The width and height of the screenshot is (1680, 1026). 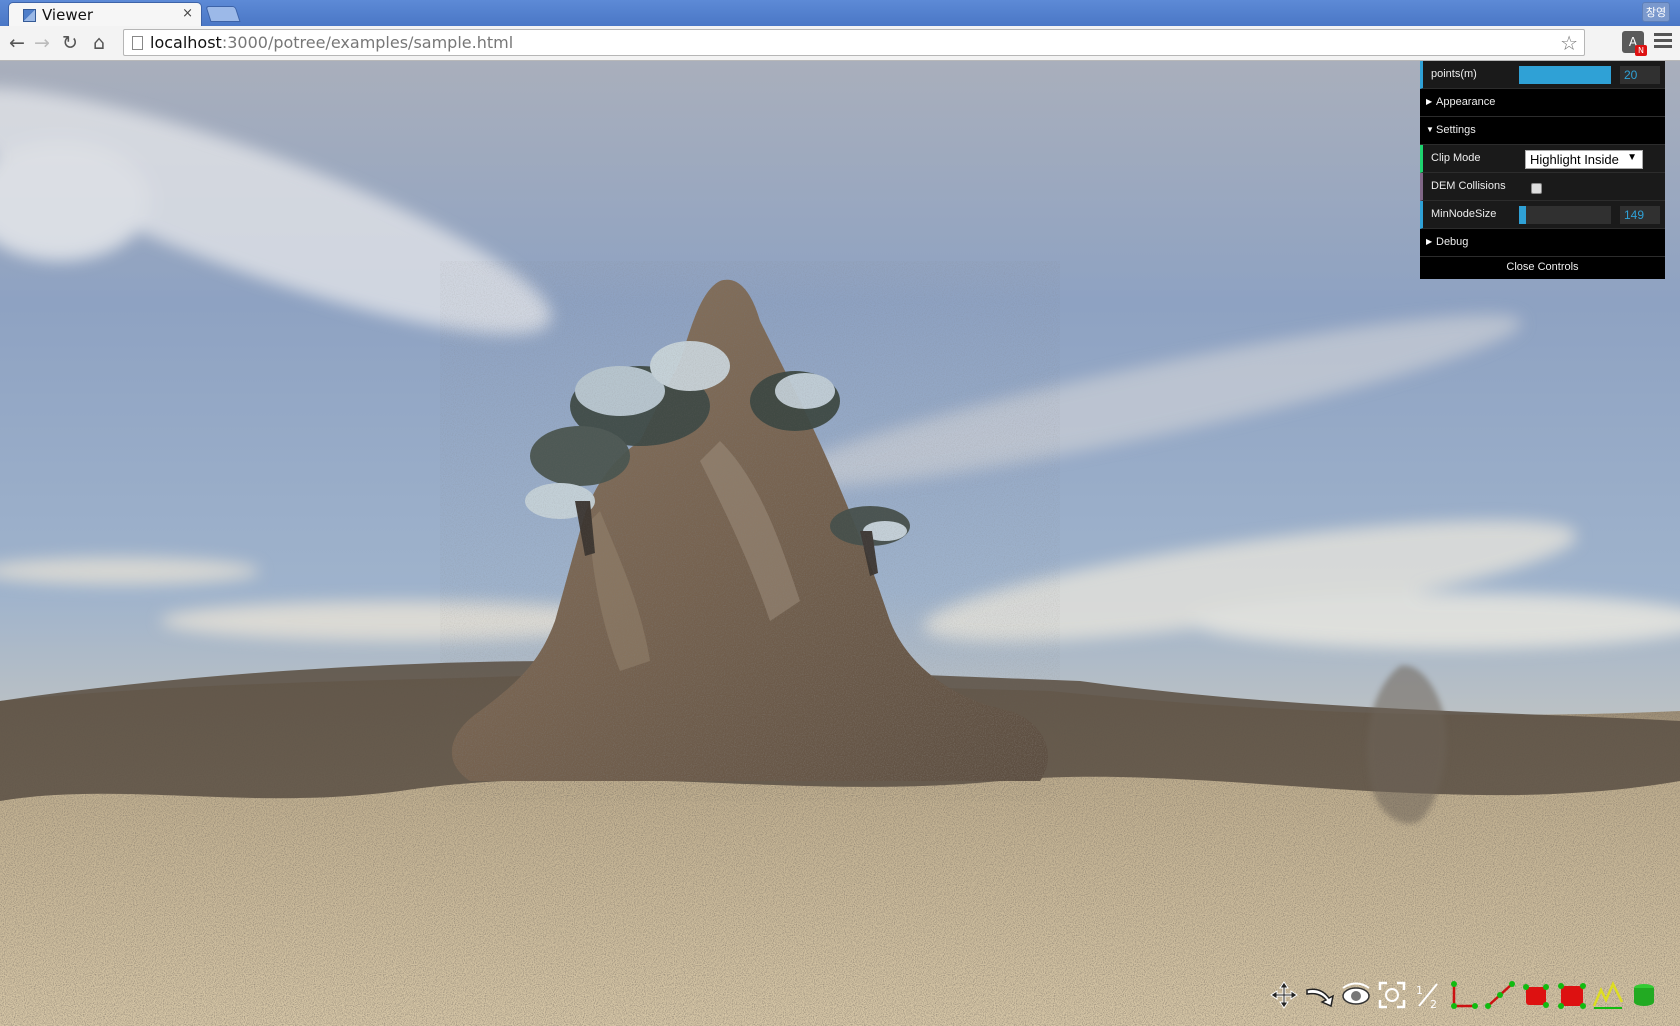 I want to click on tab-title: Viewer, so click(x=67, y=15).